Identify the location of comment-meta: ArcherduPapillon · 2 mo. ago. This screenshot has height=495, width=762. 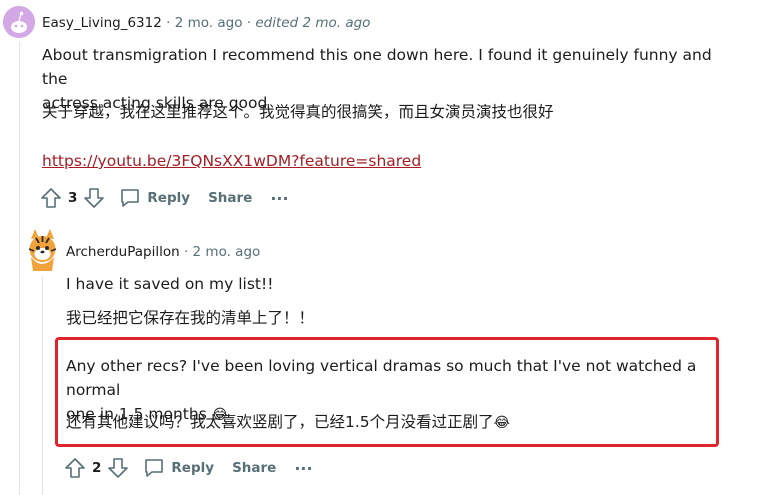
(163, 252).